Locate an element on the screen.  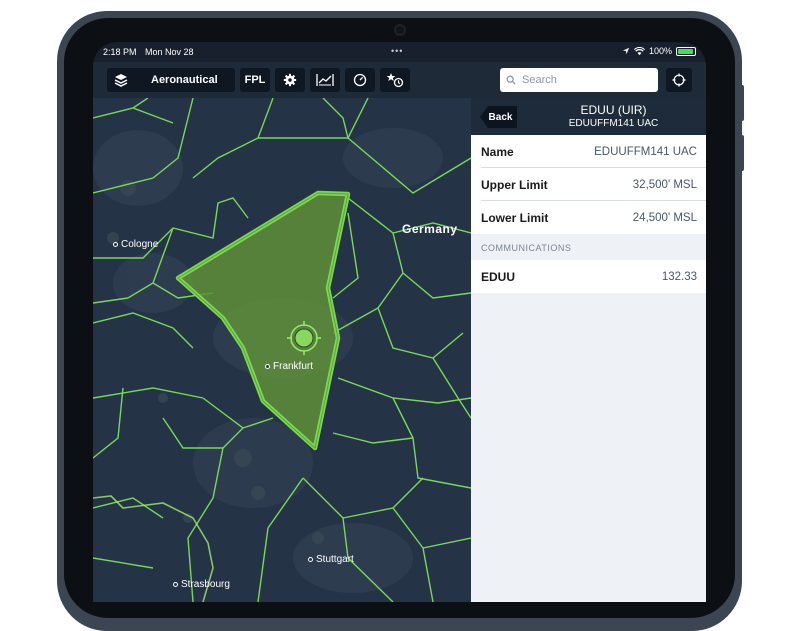
layers-icon is located at coordinates (121, 80).